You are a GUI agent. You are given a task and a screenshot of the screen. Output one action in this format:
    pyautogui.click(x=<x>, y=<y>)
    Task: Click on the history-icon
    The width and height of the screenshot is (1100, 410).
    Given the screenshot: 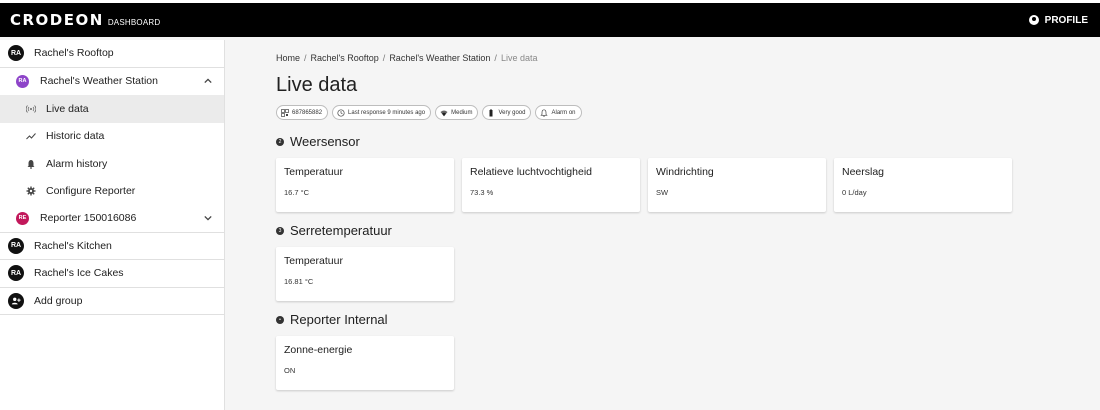 What is the action you would take?
    pyautogui.click(x=341, y=112)
    